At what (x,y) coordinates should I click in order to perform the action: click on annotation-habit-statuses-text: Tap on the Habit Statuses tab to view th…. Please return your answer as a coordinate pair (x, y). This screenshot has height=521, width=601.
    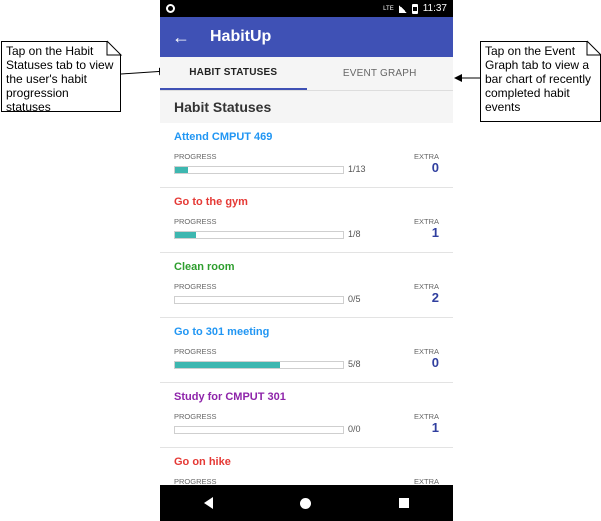
    Looking at the image, I should click on (60, 79).